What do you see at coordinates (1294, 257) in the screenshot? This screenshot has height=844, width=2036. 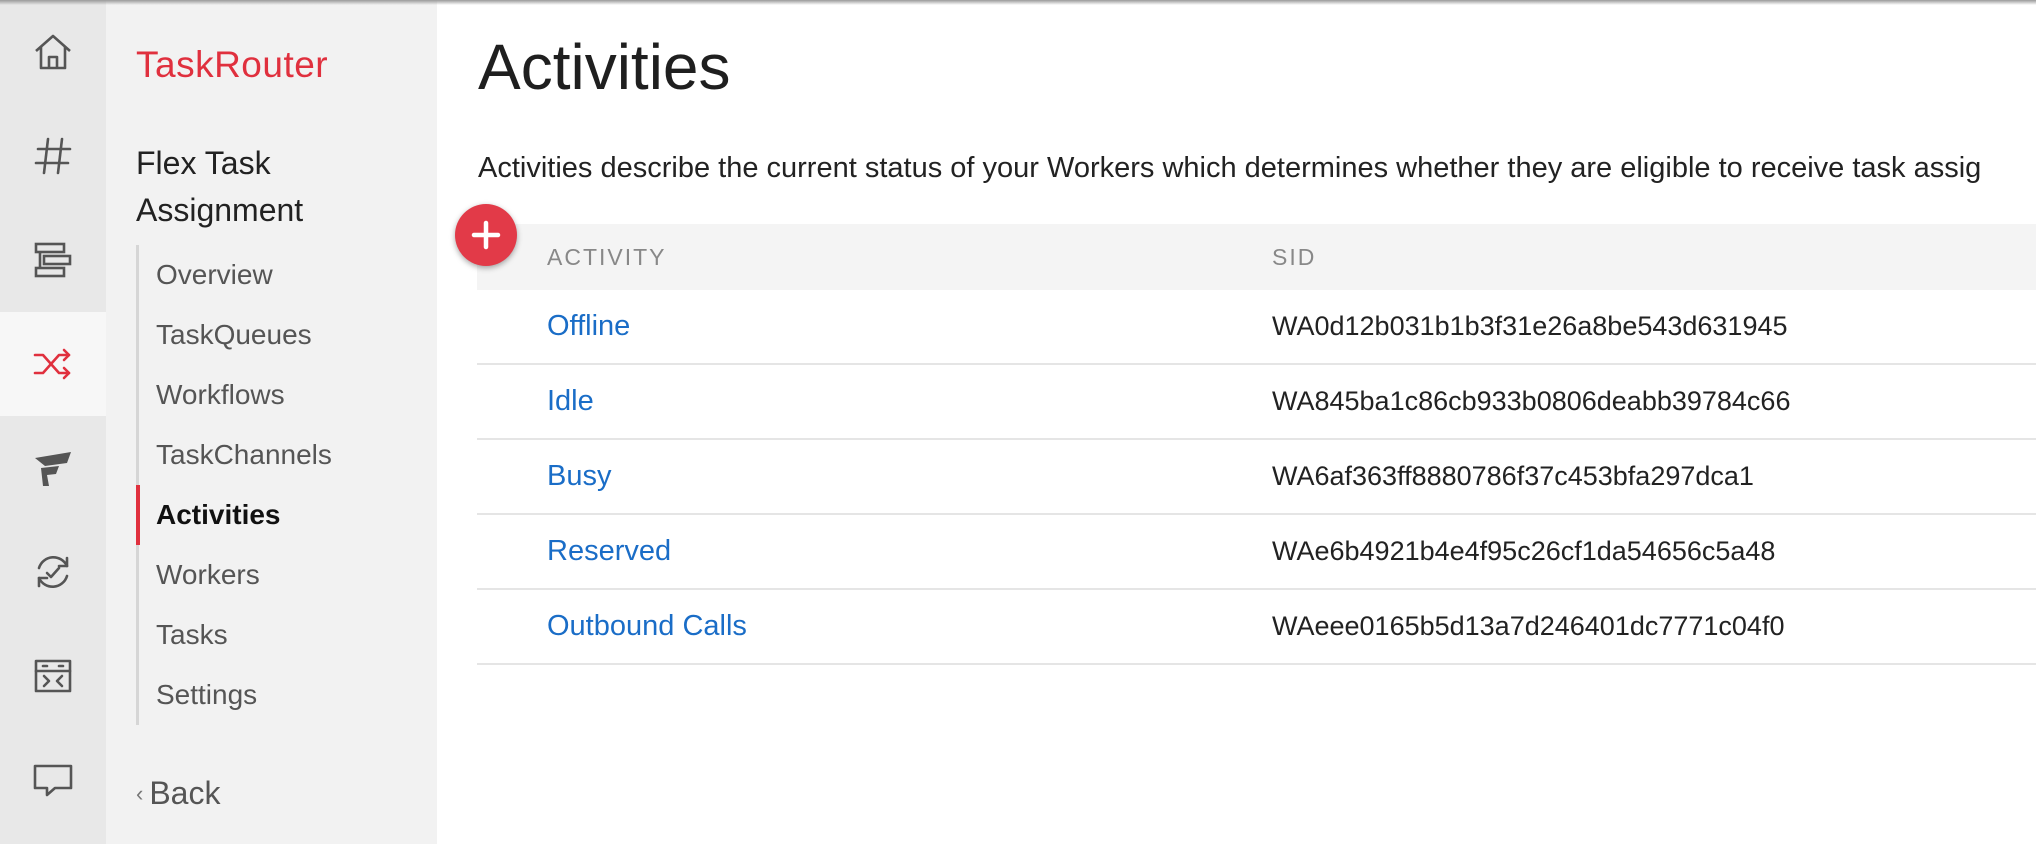 I see `column-header-sid: SID` at bounding box center [1294, 257].